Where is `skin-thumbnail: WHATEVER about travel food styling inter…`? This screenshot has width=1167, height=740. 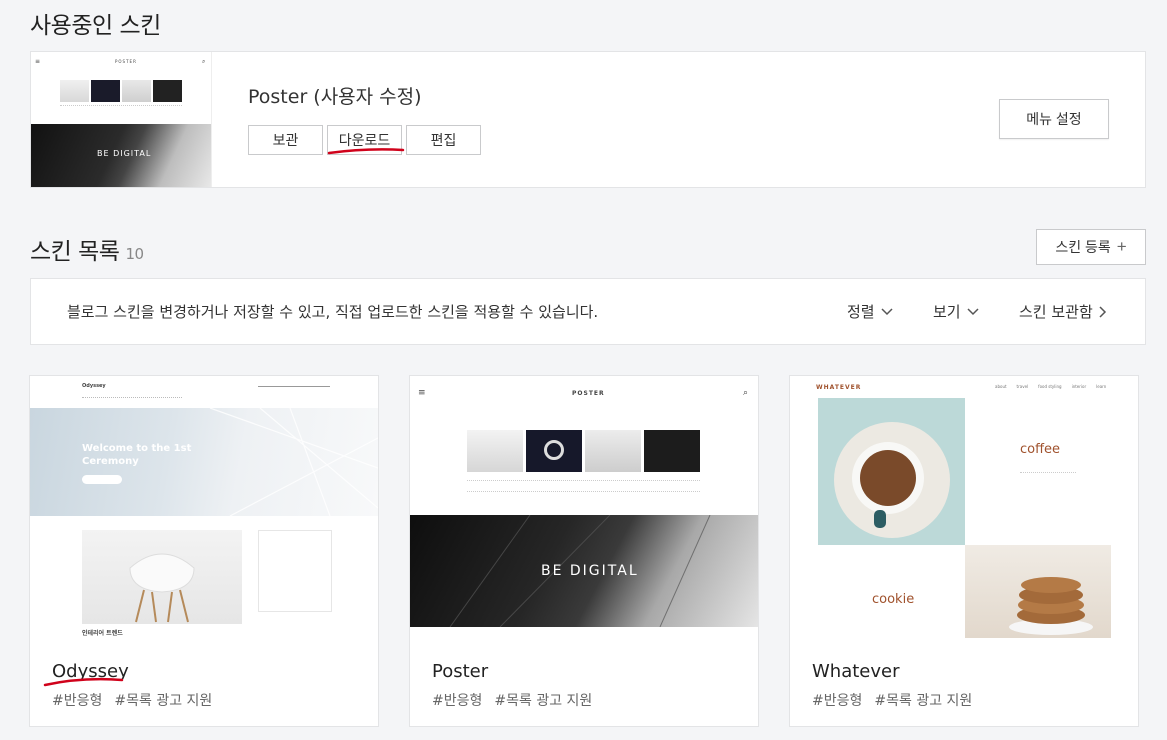
skin-thumbnail: WHATEVER about travel food styling inter… is located at coordinates (964, 507).